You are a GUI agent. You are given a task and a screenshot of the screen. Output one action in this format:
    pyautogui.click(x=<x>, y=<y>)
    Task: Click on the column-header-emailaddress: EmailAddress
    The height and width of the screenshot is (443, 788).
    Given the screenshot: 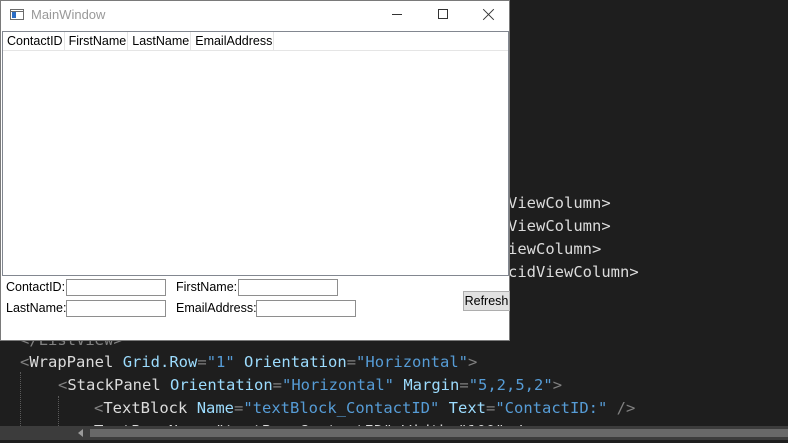 What is the action you would take?
    pyautogui.click(x=233, y=41)
    